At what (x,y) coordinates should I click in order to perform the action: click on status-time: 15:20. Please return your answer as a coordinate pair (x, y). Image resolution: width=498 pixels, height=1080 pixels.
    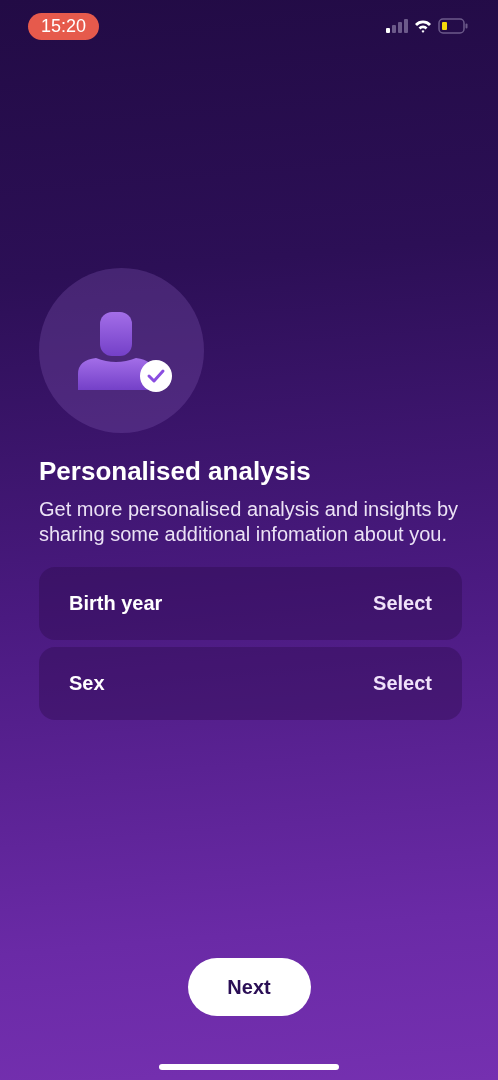
    Looking at the image, I should click on (64, 26).